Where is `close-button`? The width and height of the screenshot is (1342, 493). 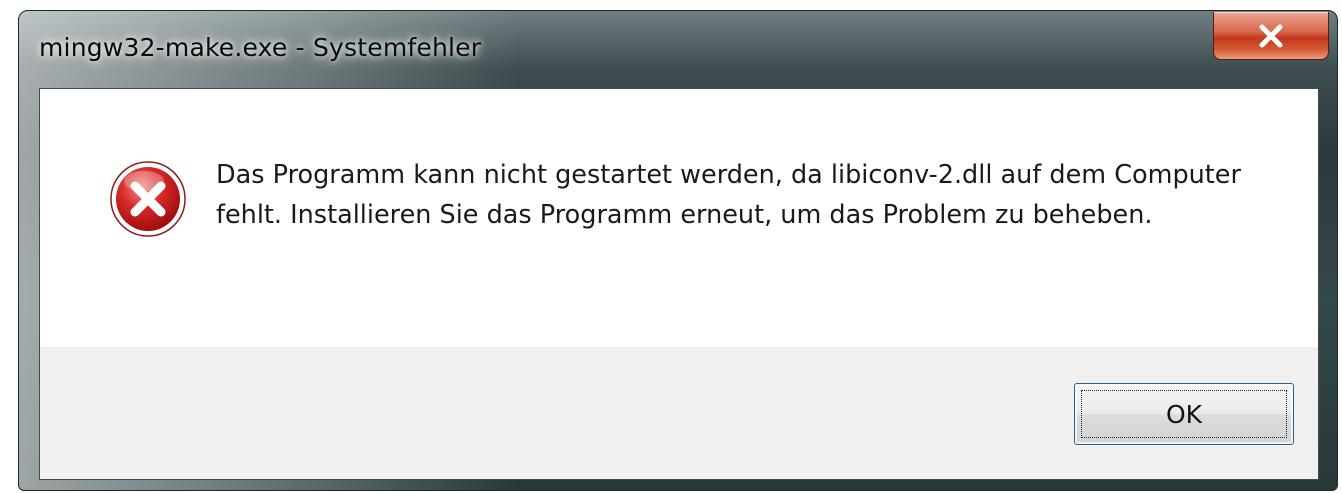 close-button is located at coordinates (1271, 36).